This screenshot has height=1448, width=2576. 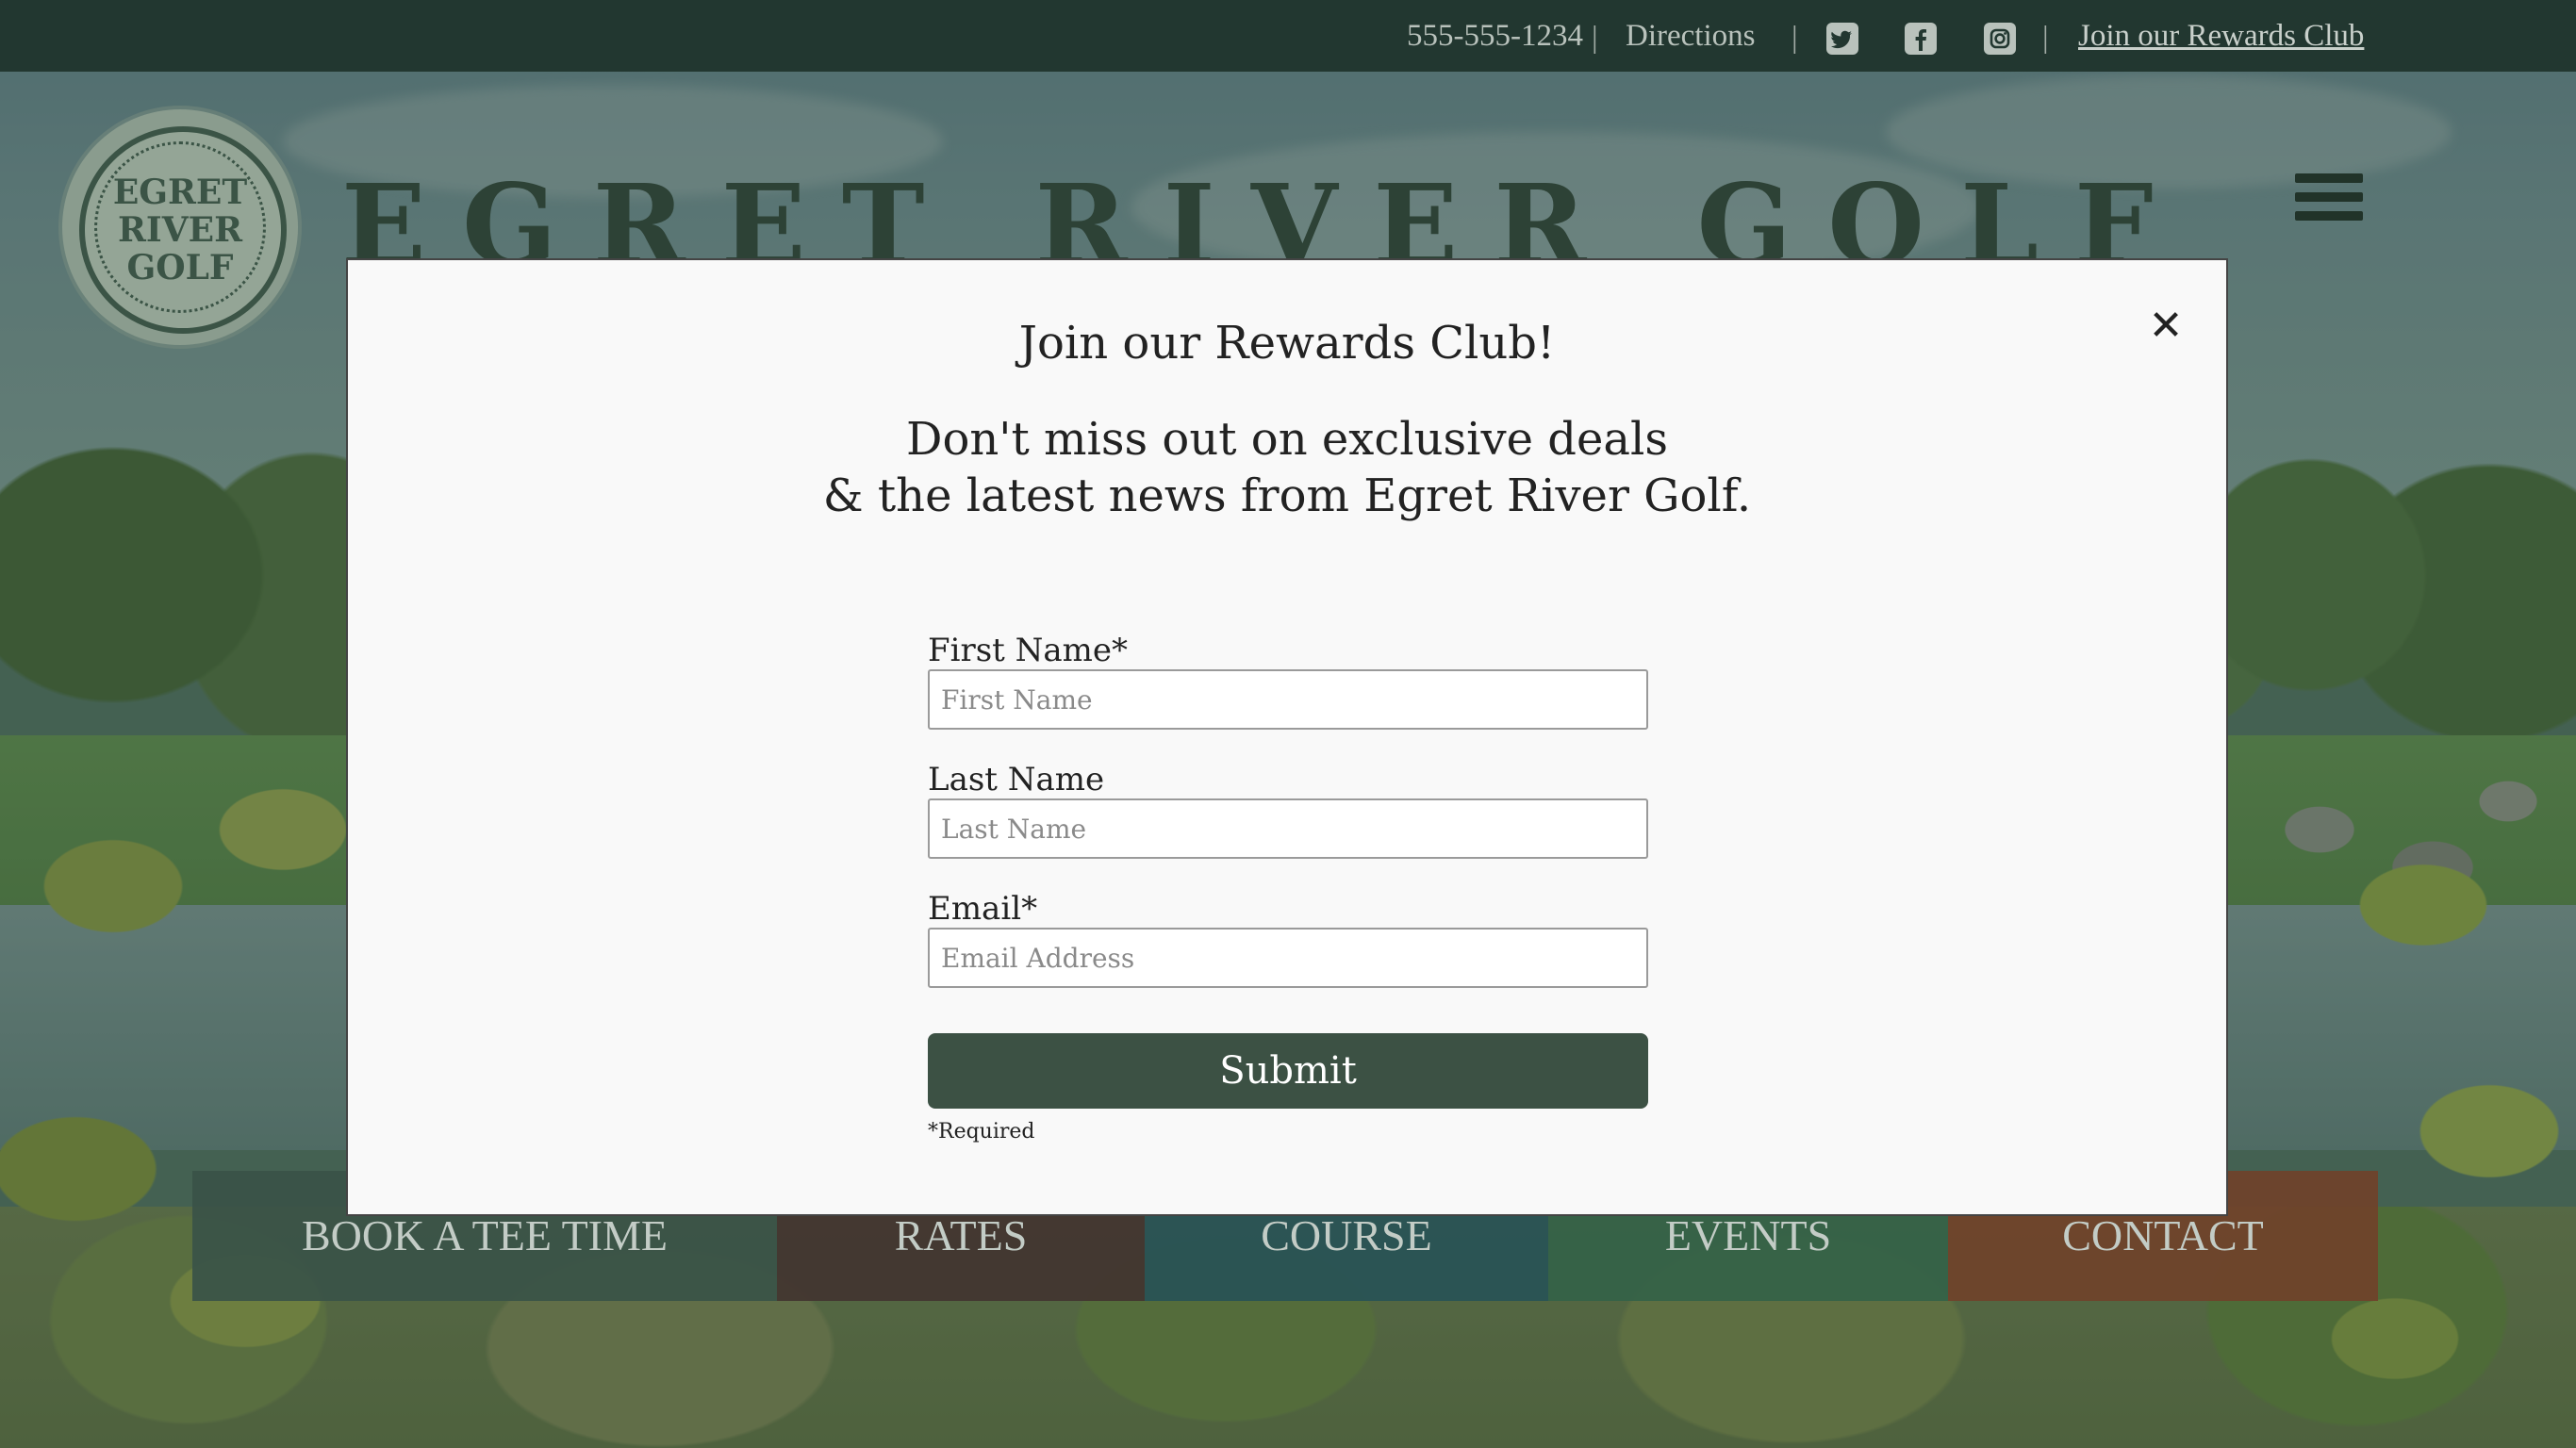 I want to click on logo-line: RIVER, so click(x=180, y=230).